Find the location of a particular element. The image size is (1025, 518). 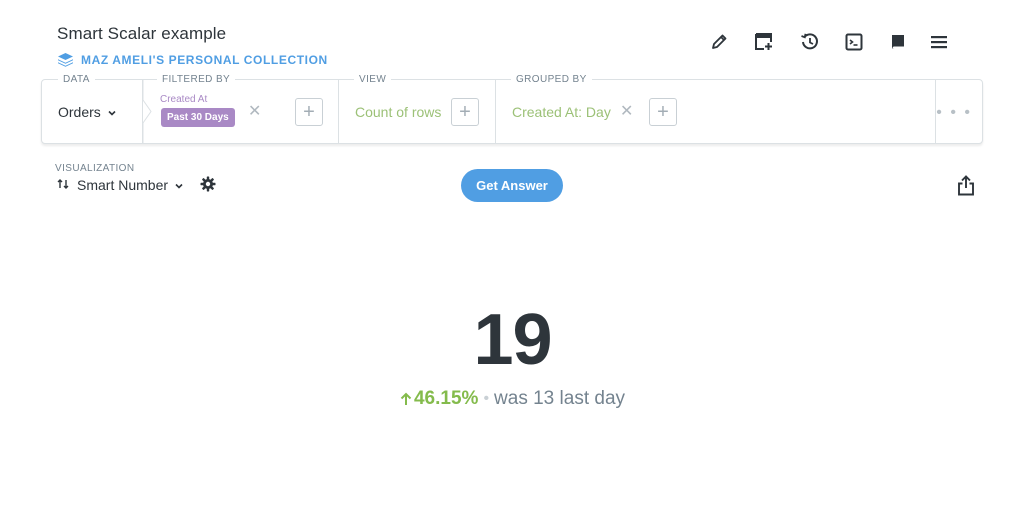

collection-stack-icon is located at coordinates (65, 59).